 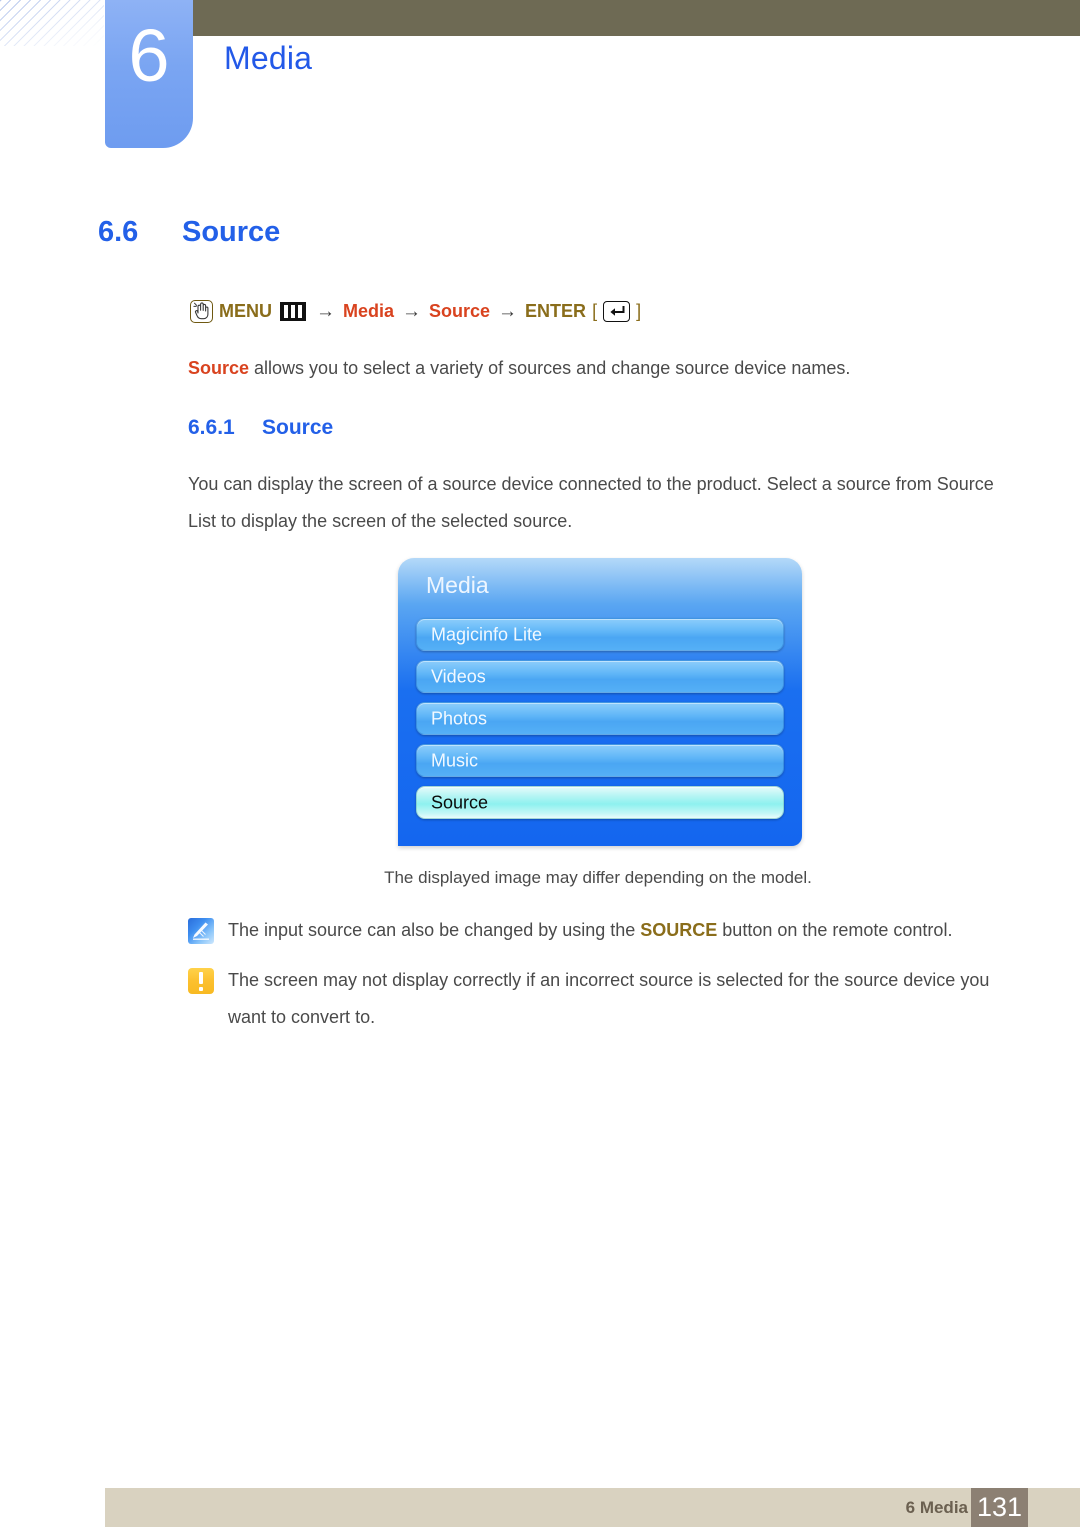 I want to click on osd-menu-item-photos: Photos, so click(x=600, y=718).